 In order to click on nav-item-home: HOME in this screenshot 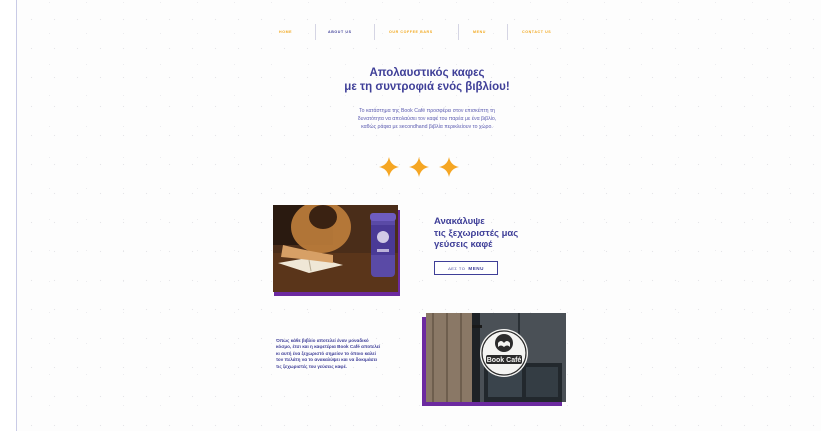, I will do `click(285, 32)`.